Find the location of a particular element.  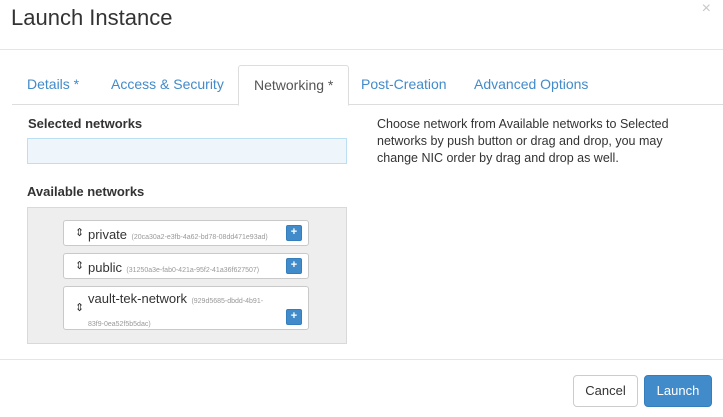

close-icon: × is located at coordinates (706, 9).